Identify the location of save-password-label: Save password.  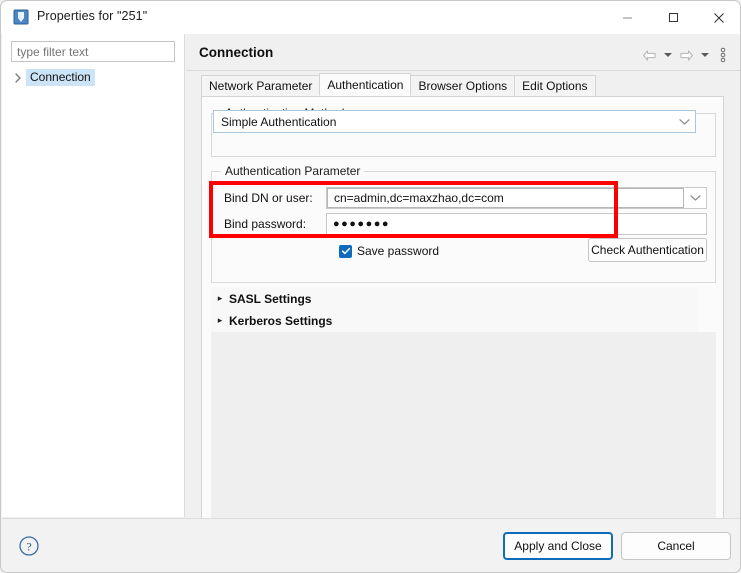
(398, 251).